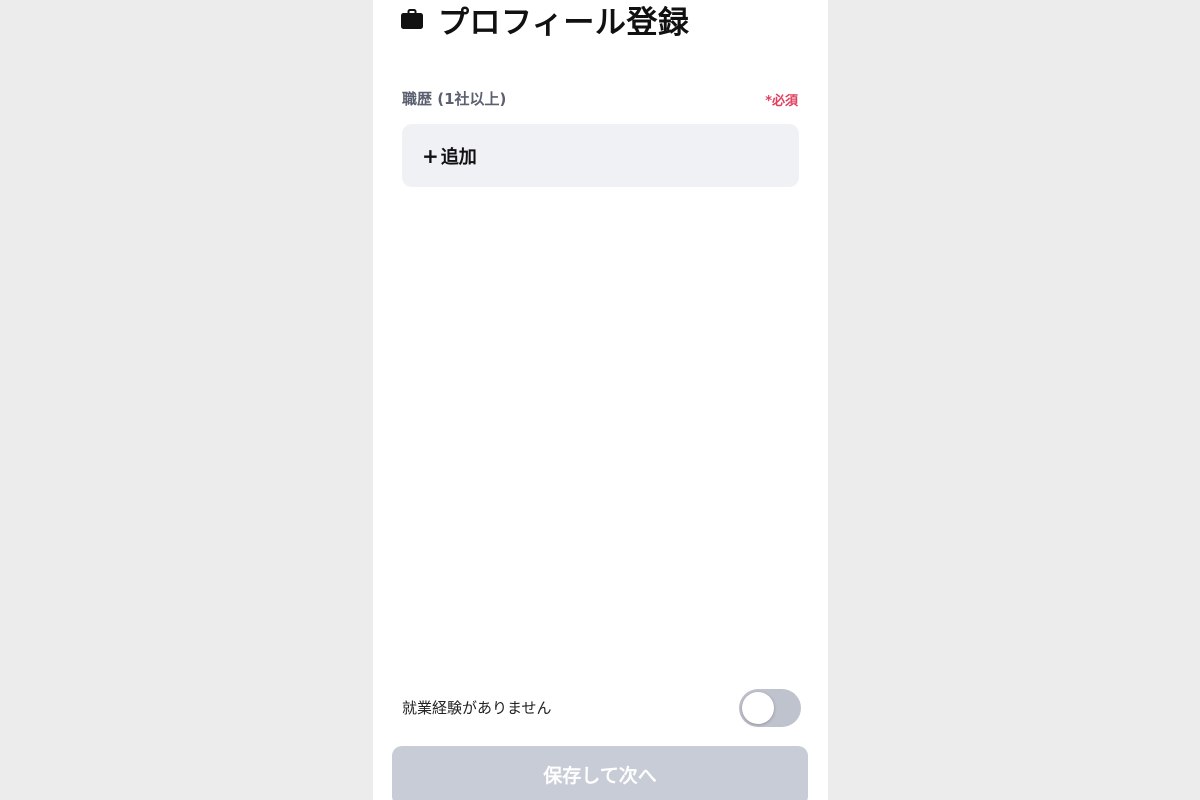  I want to click on page-title: プロフィール登録, so click(564, 22).